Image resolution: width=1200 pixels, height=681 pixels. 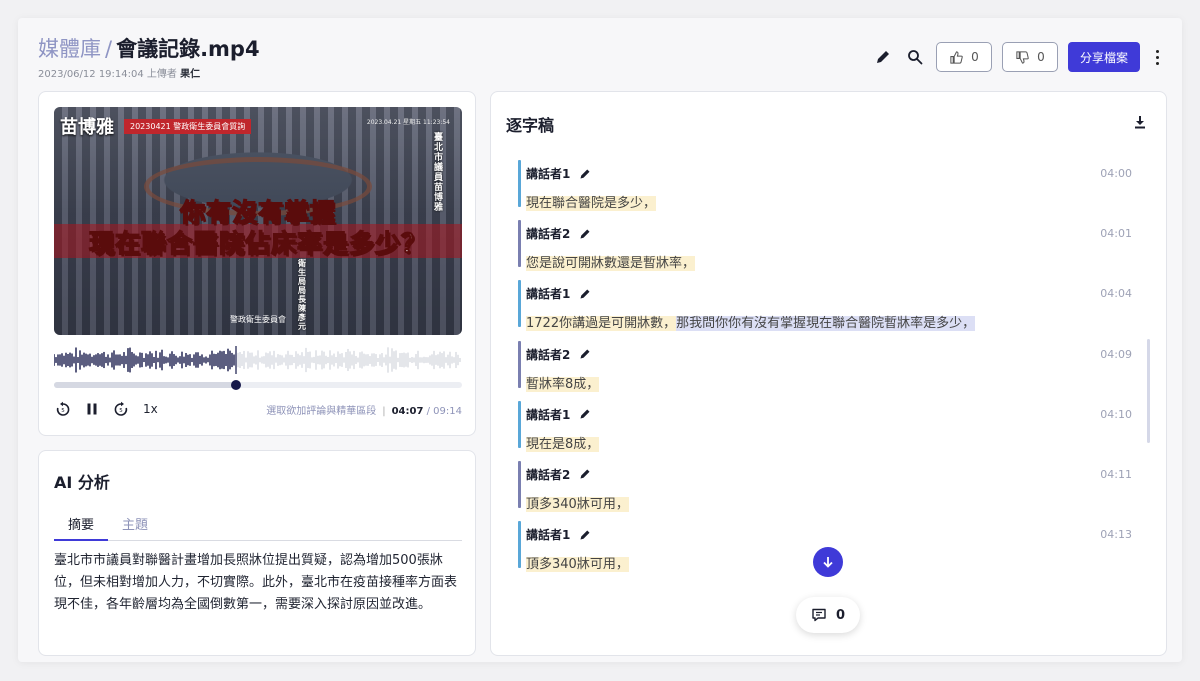 What do you see at coordinates (1116, 534) in the screenshot?
I see `segment-time: 04:13` at bounding box center [1116, 534].